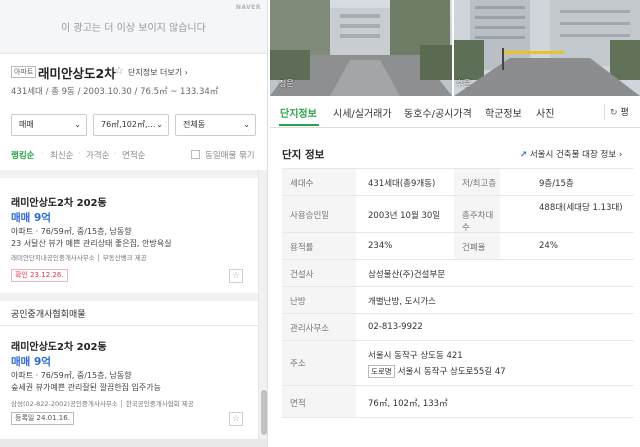  Describe the element at coordinates (22, 155) in the screenshot. I see `sort-ranking: 랭킹순` at that location.